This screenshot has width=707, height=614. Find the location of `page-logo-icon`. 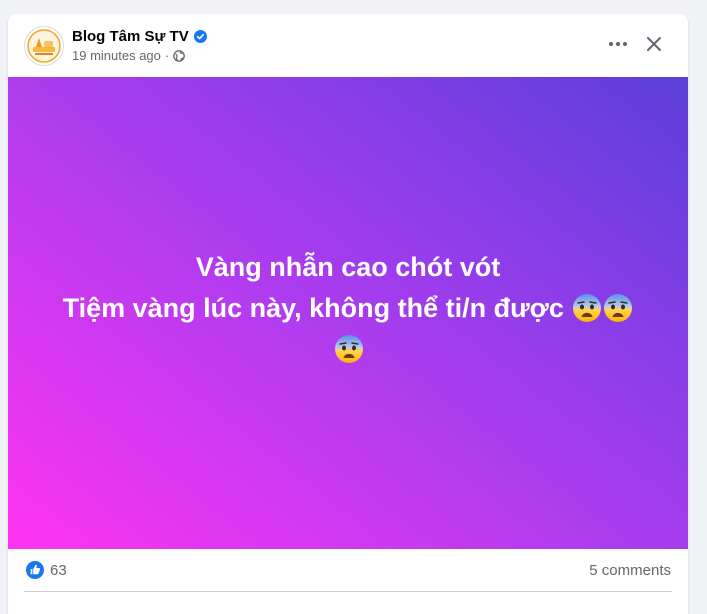

page-logo-icon is located at coordinates (44, 46).